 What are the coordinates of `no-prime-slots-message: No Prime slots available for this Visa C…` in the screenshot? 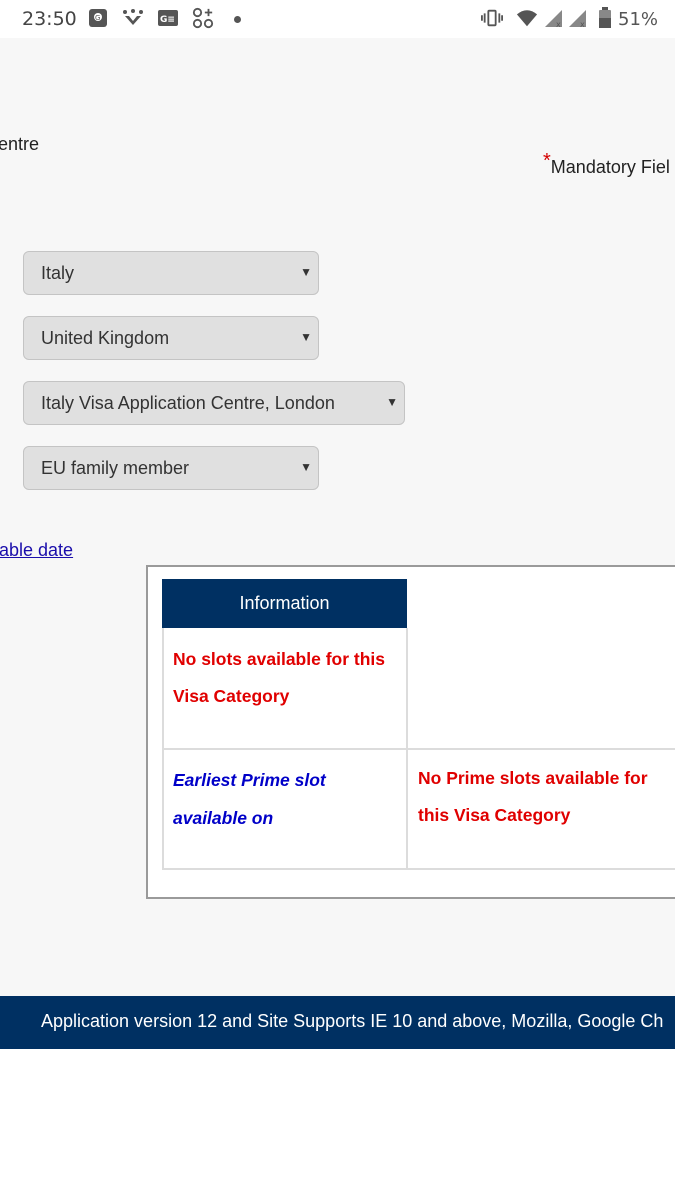 It's located at (543, 797).